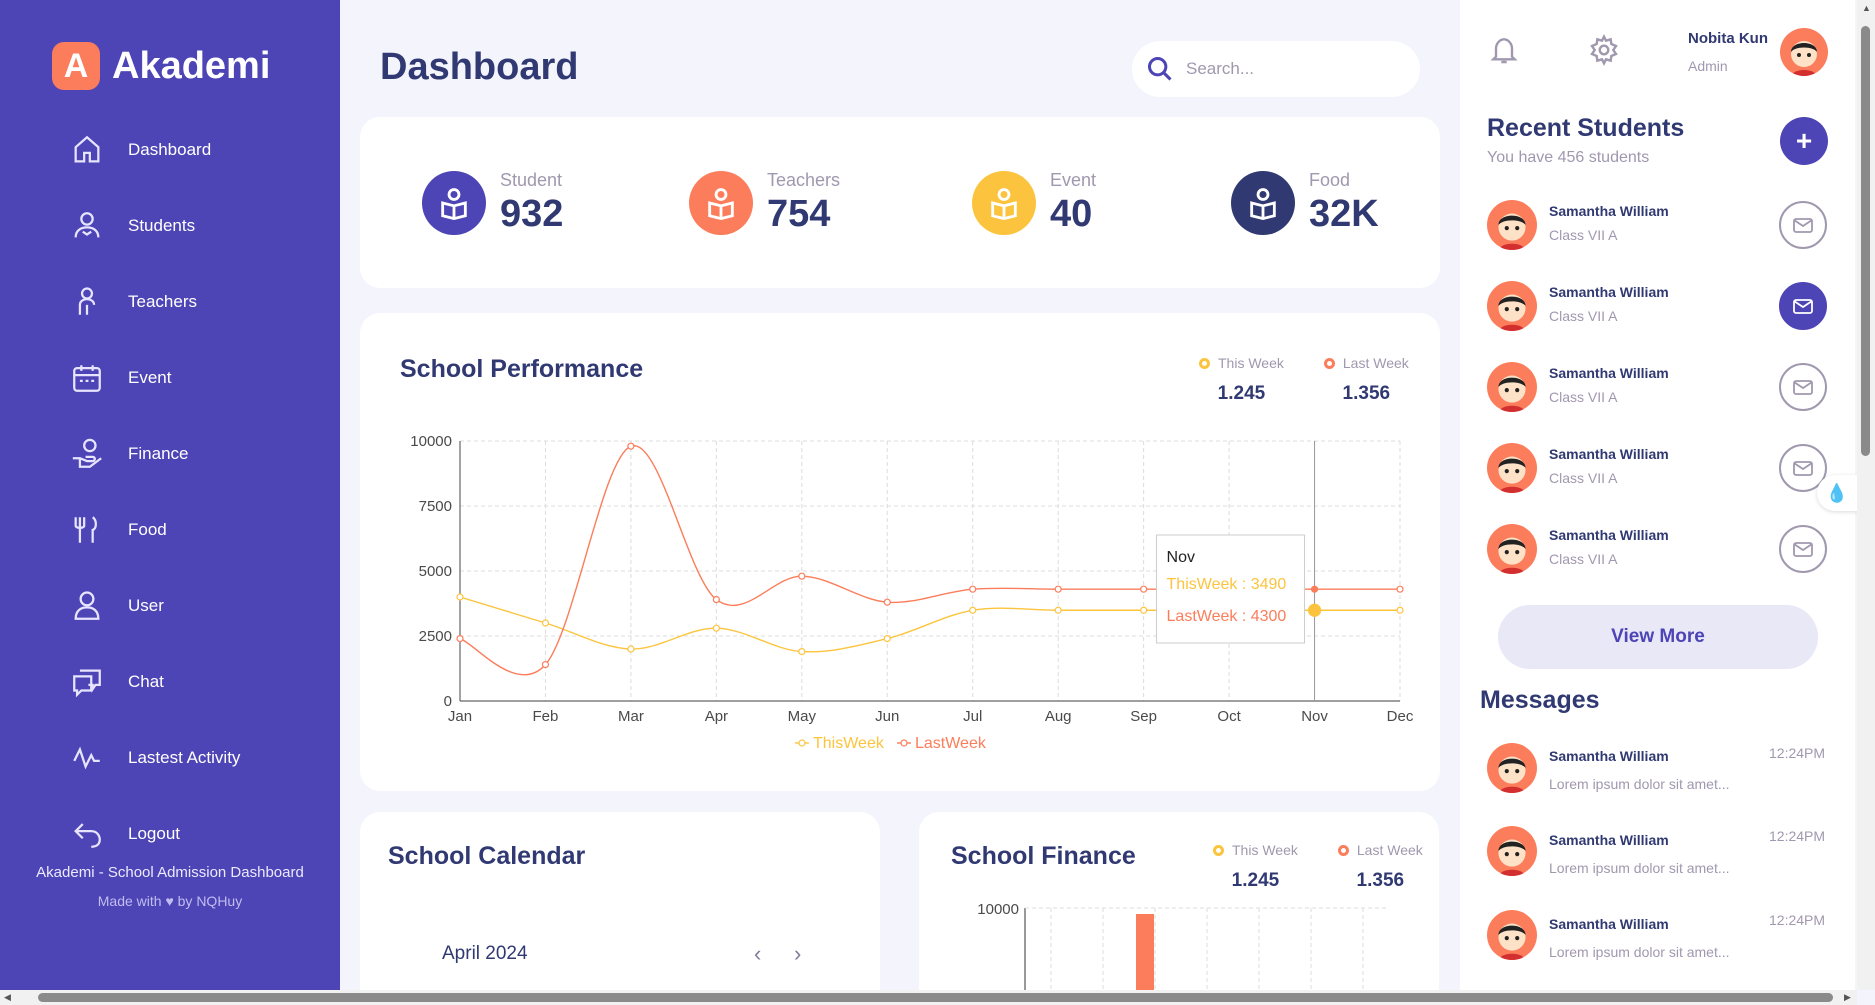 This screenshot has height=1005, width=1875. What do you see at coordinates (7, 997) in the screenshot?
I see `scroll-left-icon: ◀` at bounding box center [7, 997].